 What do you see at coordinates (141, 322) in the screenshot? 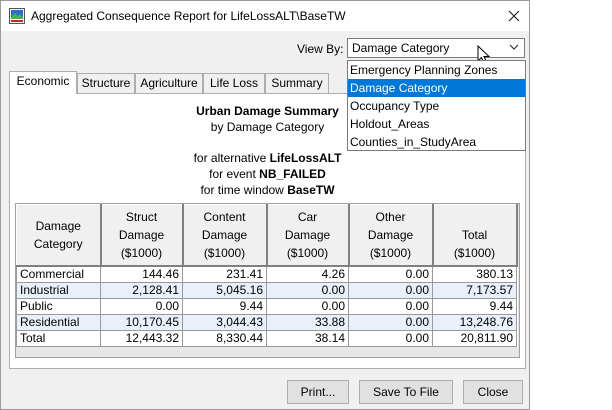
I see `table-cell: 10,170.45` at bounding box center [141, 322].